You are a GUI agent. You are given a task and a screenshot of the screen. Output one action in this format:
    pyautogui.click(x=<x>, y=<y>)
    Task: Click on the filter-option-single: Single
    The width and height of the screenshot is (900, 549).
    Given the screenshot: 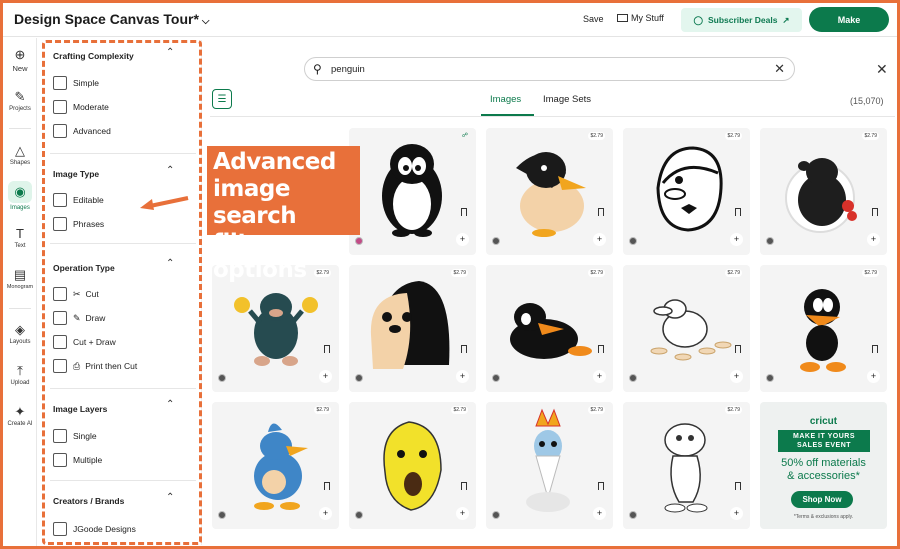 What is the action you would take?
    pyautogui.click(x=75, y=436)
    